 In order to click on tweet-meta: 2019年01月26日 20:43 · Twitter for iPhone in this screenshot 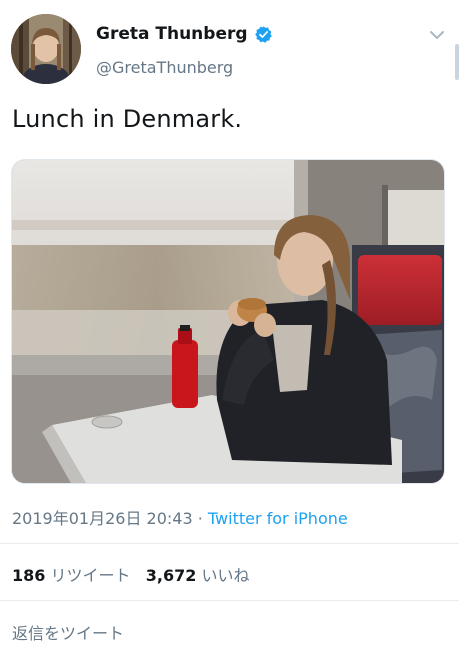, I will do `click(180, 517)`.